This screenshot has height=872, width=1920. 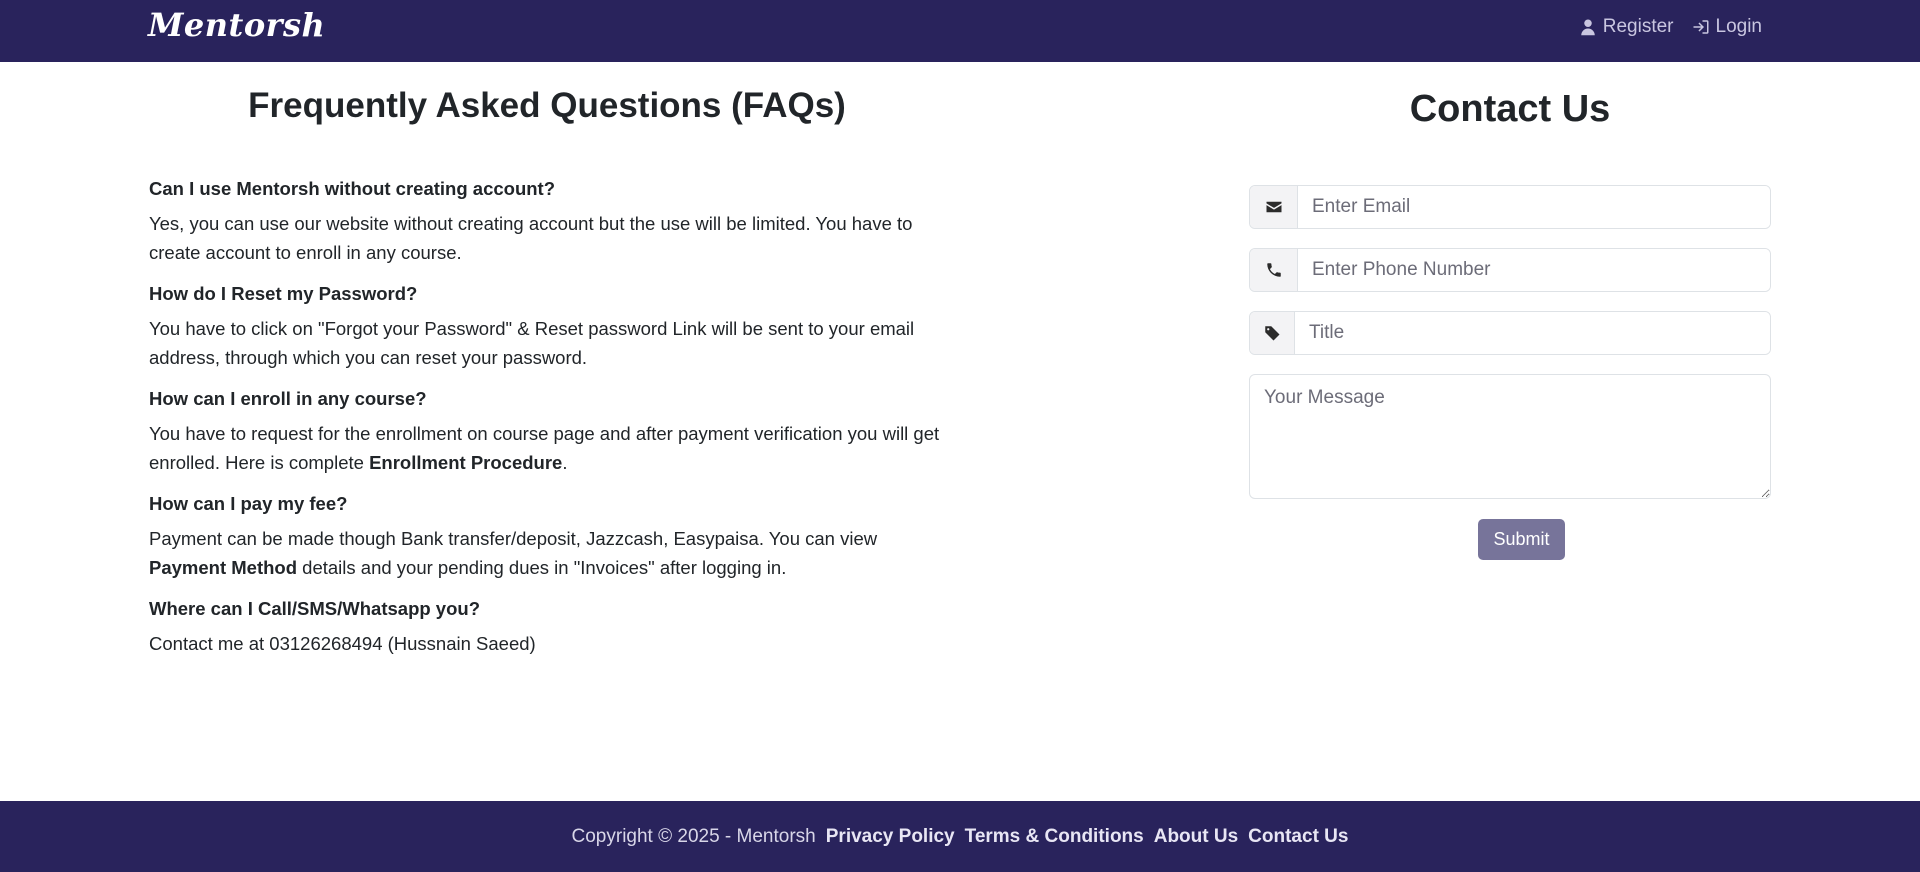 I want to click on tag-icon, so click(x=1272, y=333).